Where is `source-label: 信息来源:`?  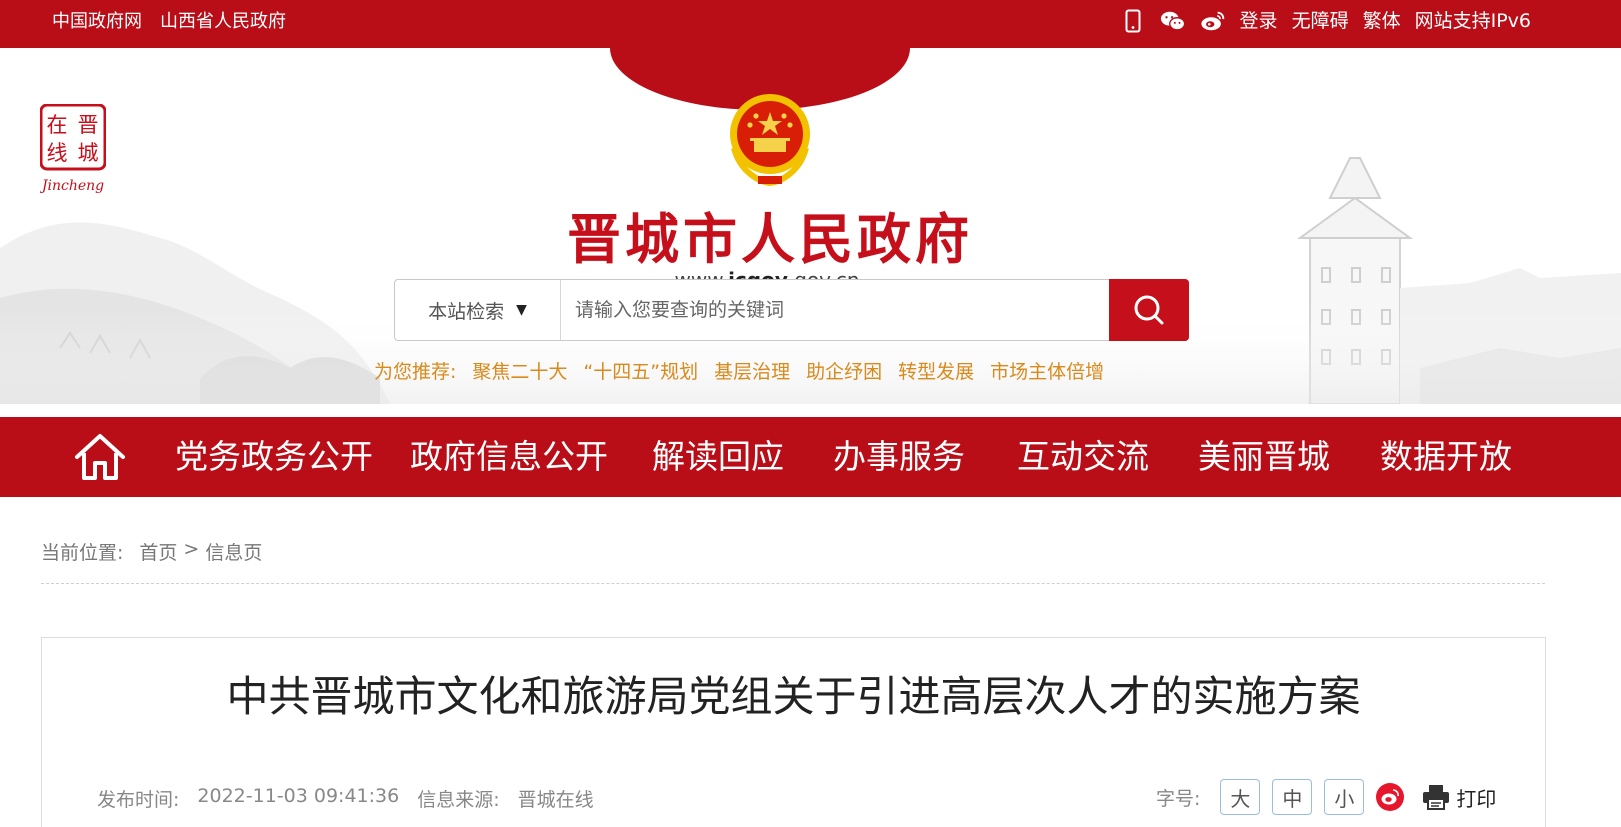 source-label: 信息来源: is located at coordinates (458, 800).